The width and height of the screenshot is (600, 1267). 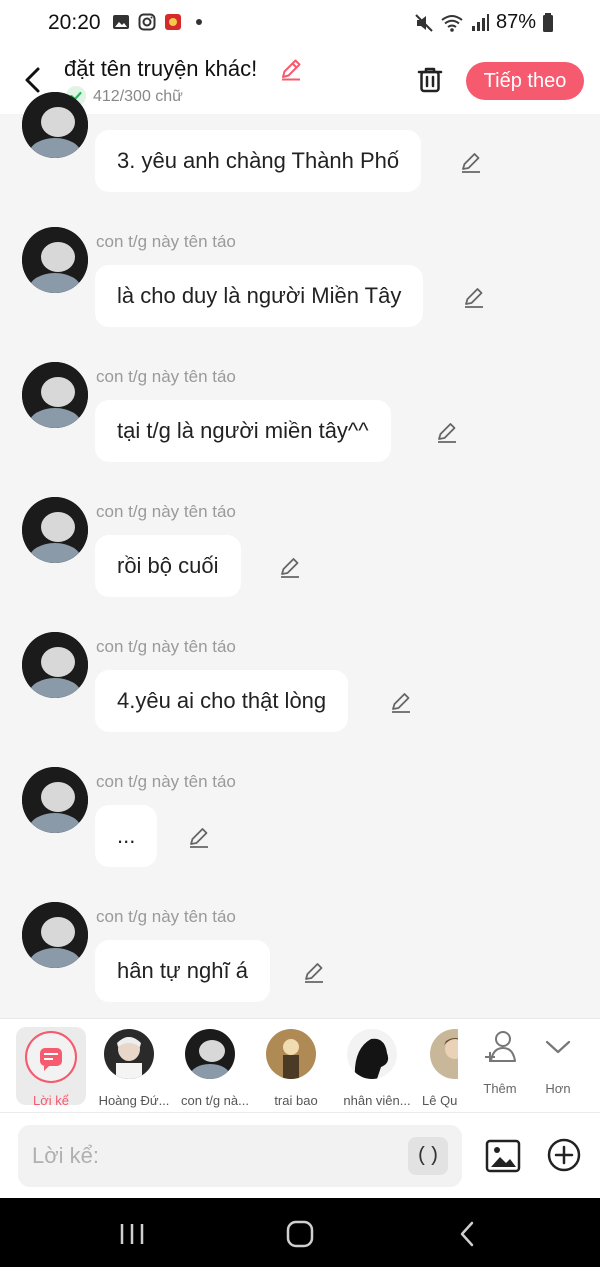 What do you see at coordinates (468, 1234) in the screenshot?
I see `back-nav-icon` at bounding box center [468, 1234].